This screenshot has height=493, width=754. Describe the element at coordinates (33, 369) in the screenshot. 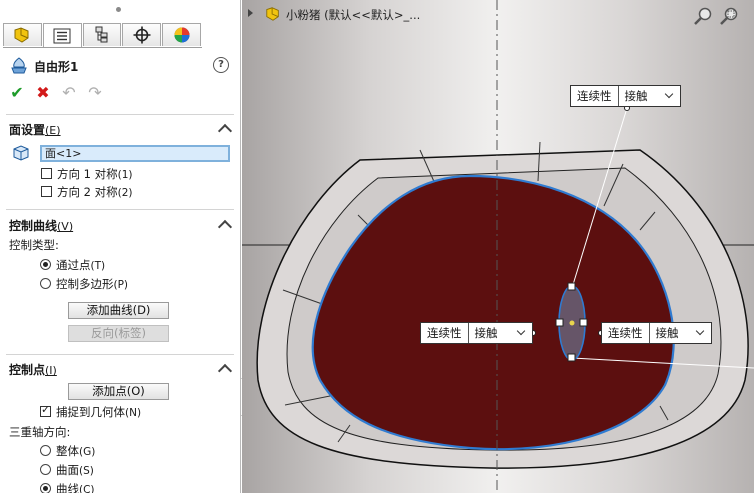

I see `control-points-header: 控制点(I)` at that location.